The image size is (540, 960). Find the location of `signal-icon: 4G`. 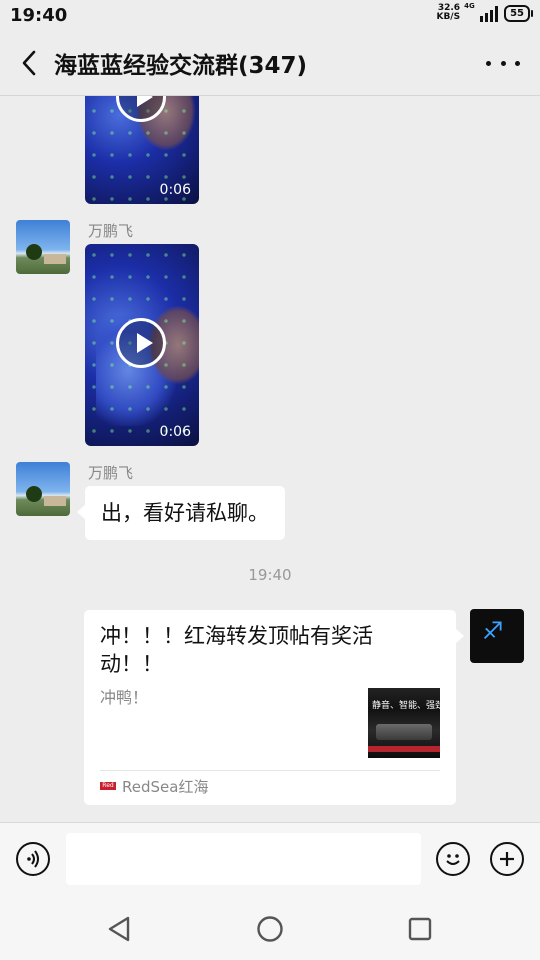

signal-icon: 4G is located at coordinates (481, 12).